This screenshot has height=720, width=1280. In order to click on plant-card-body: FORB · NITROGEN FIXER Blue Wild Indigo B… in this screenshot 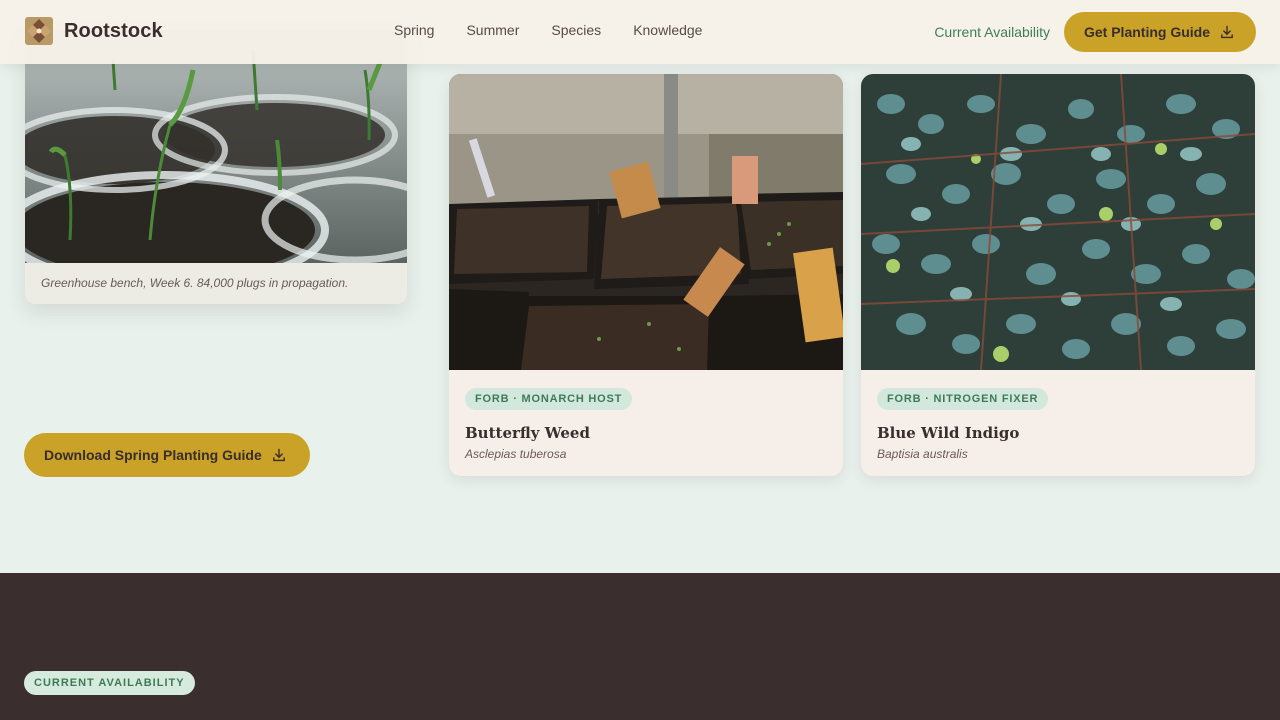, I will do `click(963, 424)`.